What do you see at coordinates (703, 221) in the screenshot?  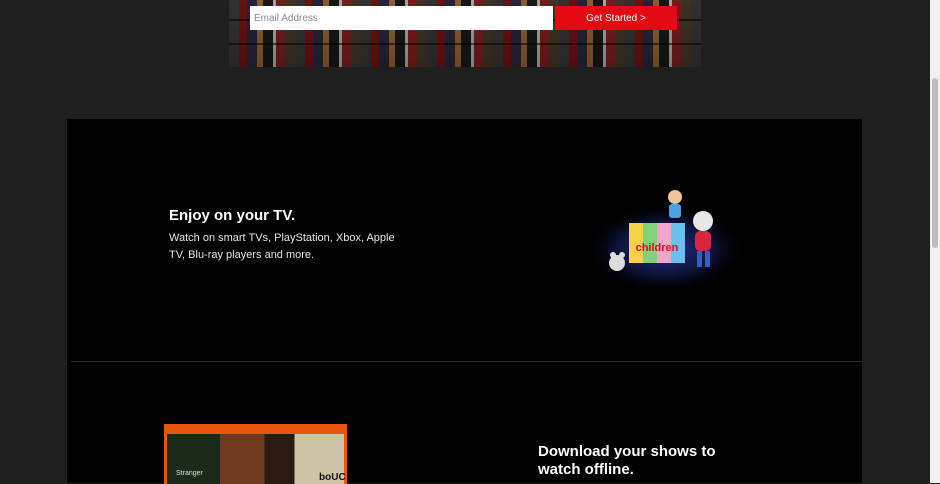 I see `cat-head` at bounding box center [703, 221].